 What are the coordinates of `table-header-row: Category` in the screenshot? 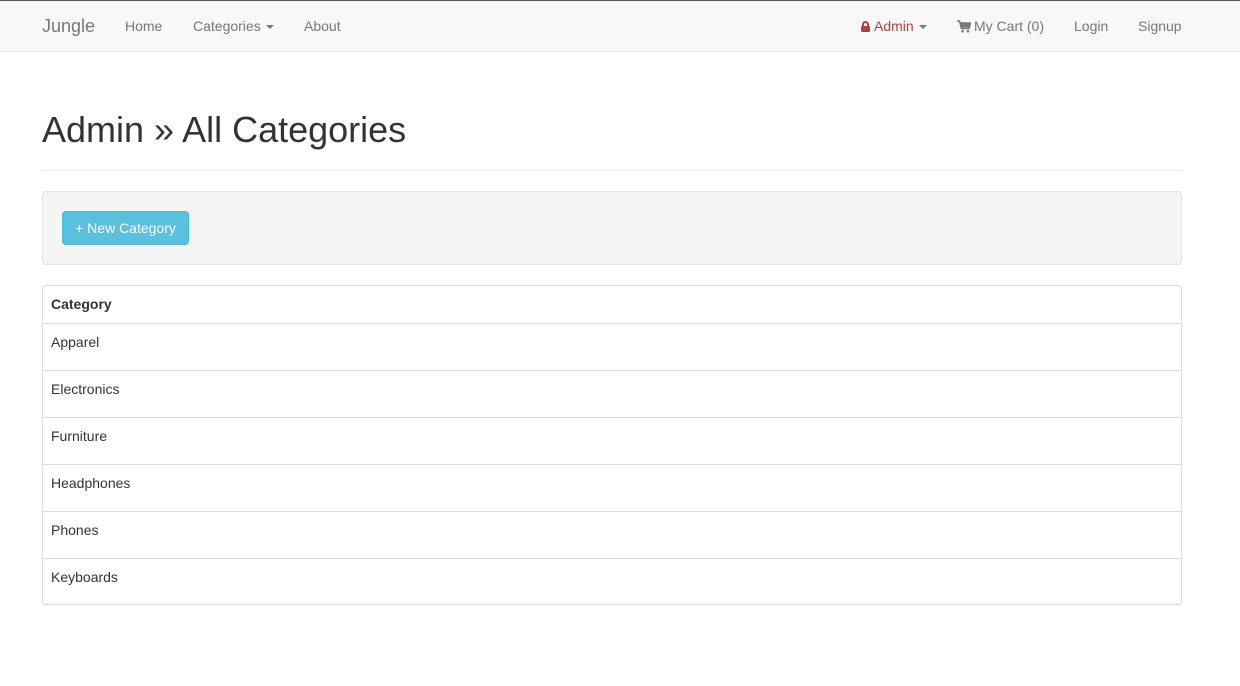 It's located at (612, 305).